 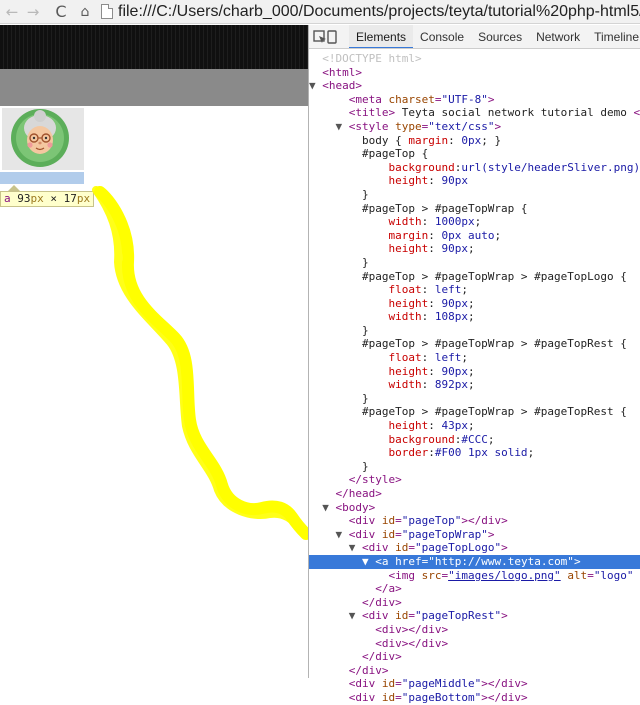 What do you see at coordinates (474, 222) in the screenshot?
I see `dom-tree-line: width: 1000px;` at bounding box center [474, 222].